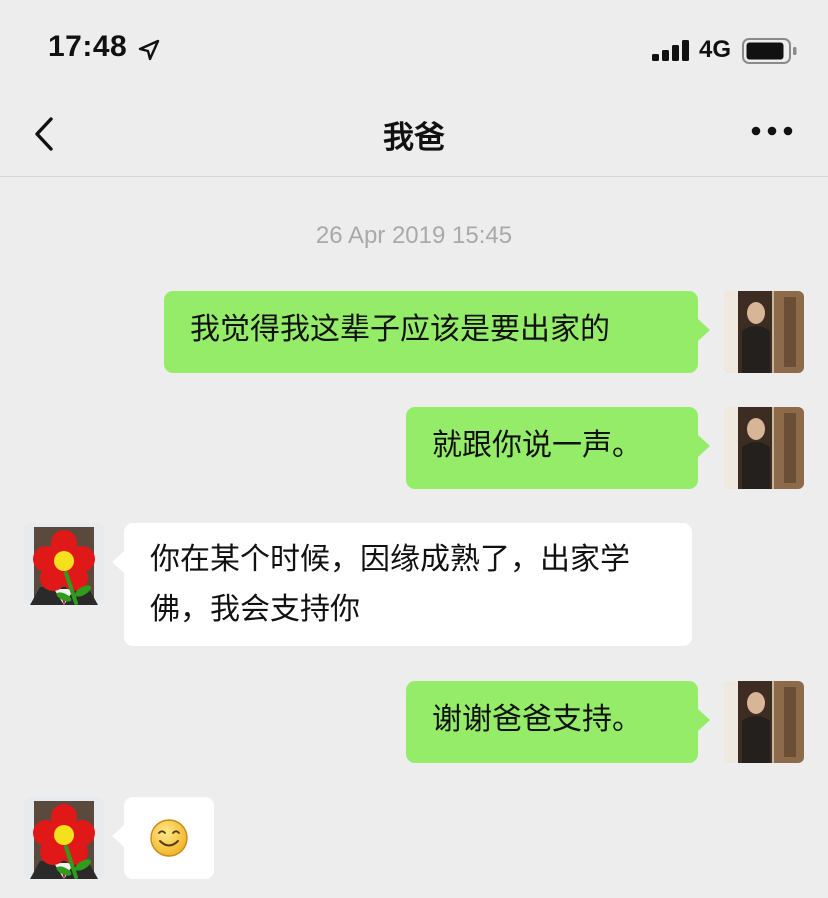 This screenshot has width=828, height=898. I want to click on message-bubble-outgoing: 谢谢爸爸支持。, so click(558, 722).